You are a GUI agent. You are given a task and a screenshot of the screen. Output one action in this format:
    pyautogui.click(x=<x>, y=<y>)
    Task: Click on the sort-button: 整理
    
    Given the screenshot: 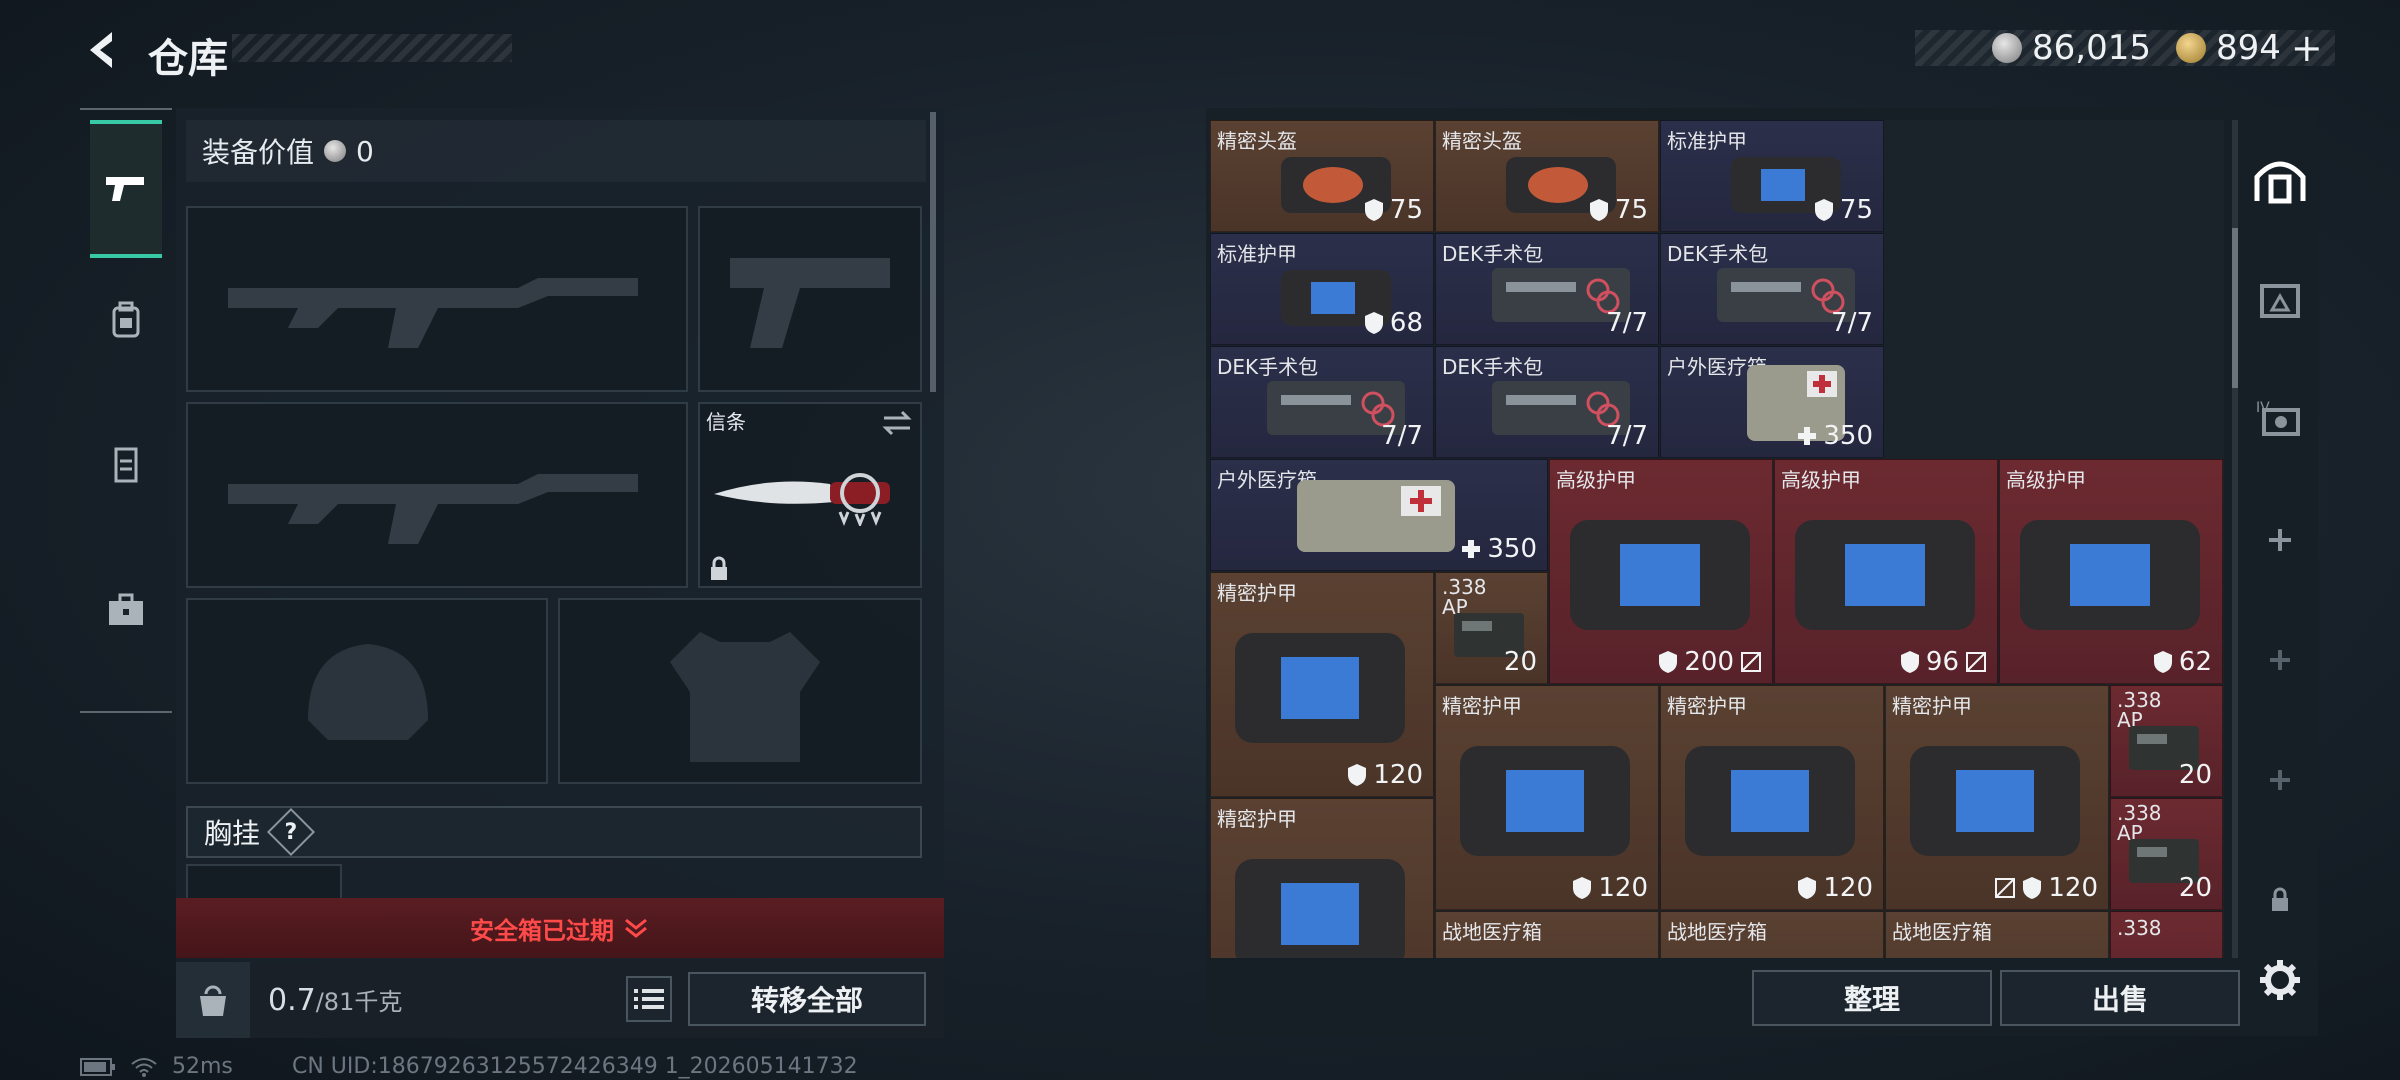 What is the action you would take?
    pyautogui.click(x=1872, y=998)
    